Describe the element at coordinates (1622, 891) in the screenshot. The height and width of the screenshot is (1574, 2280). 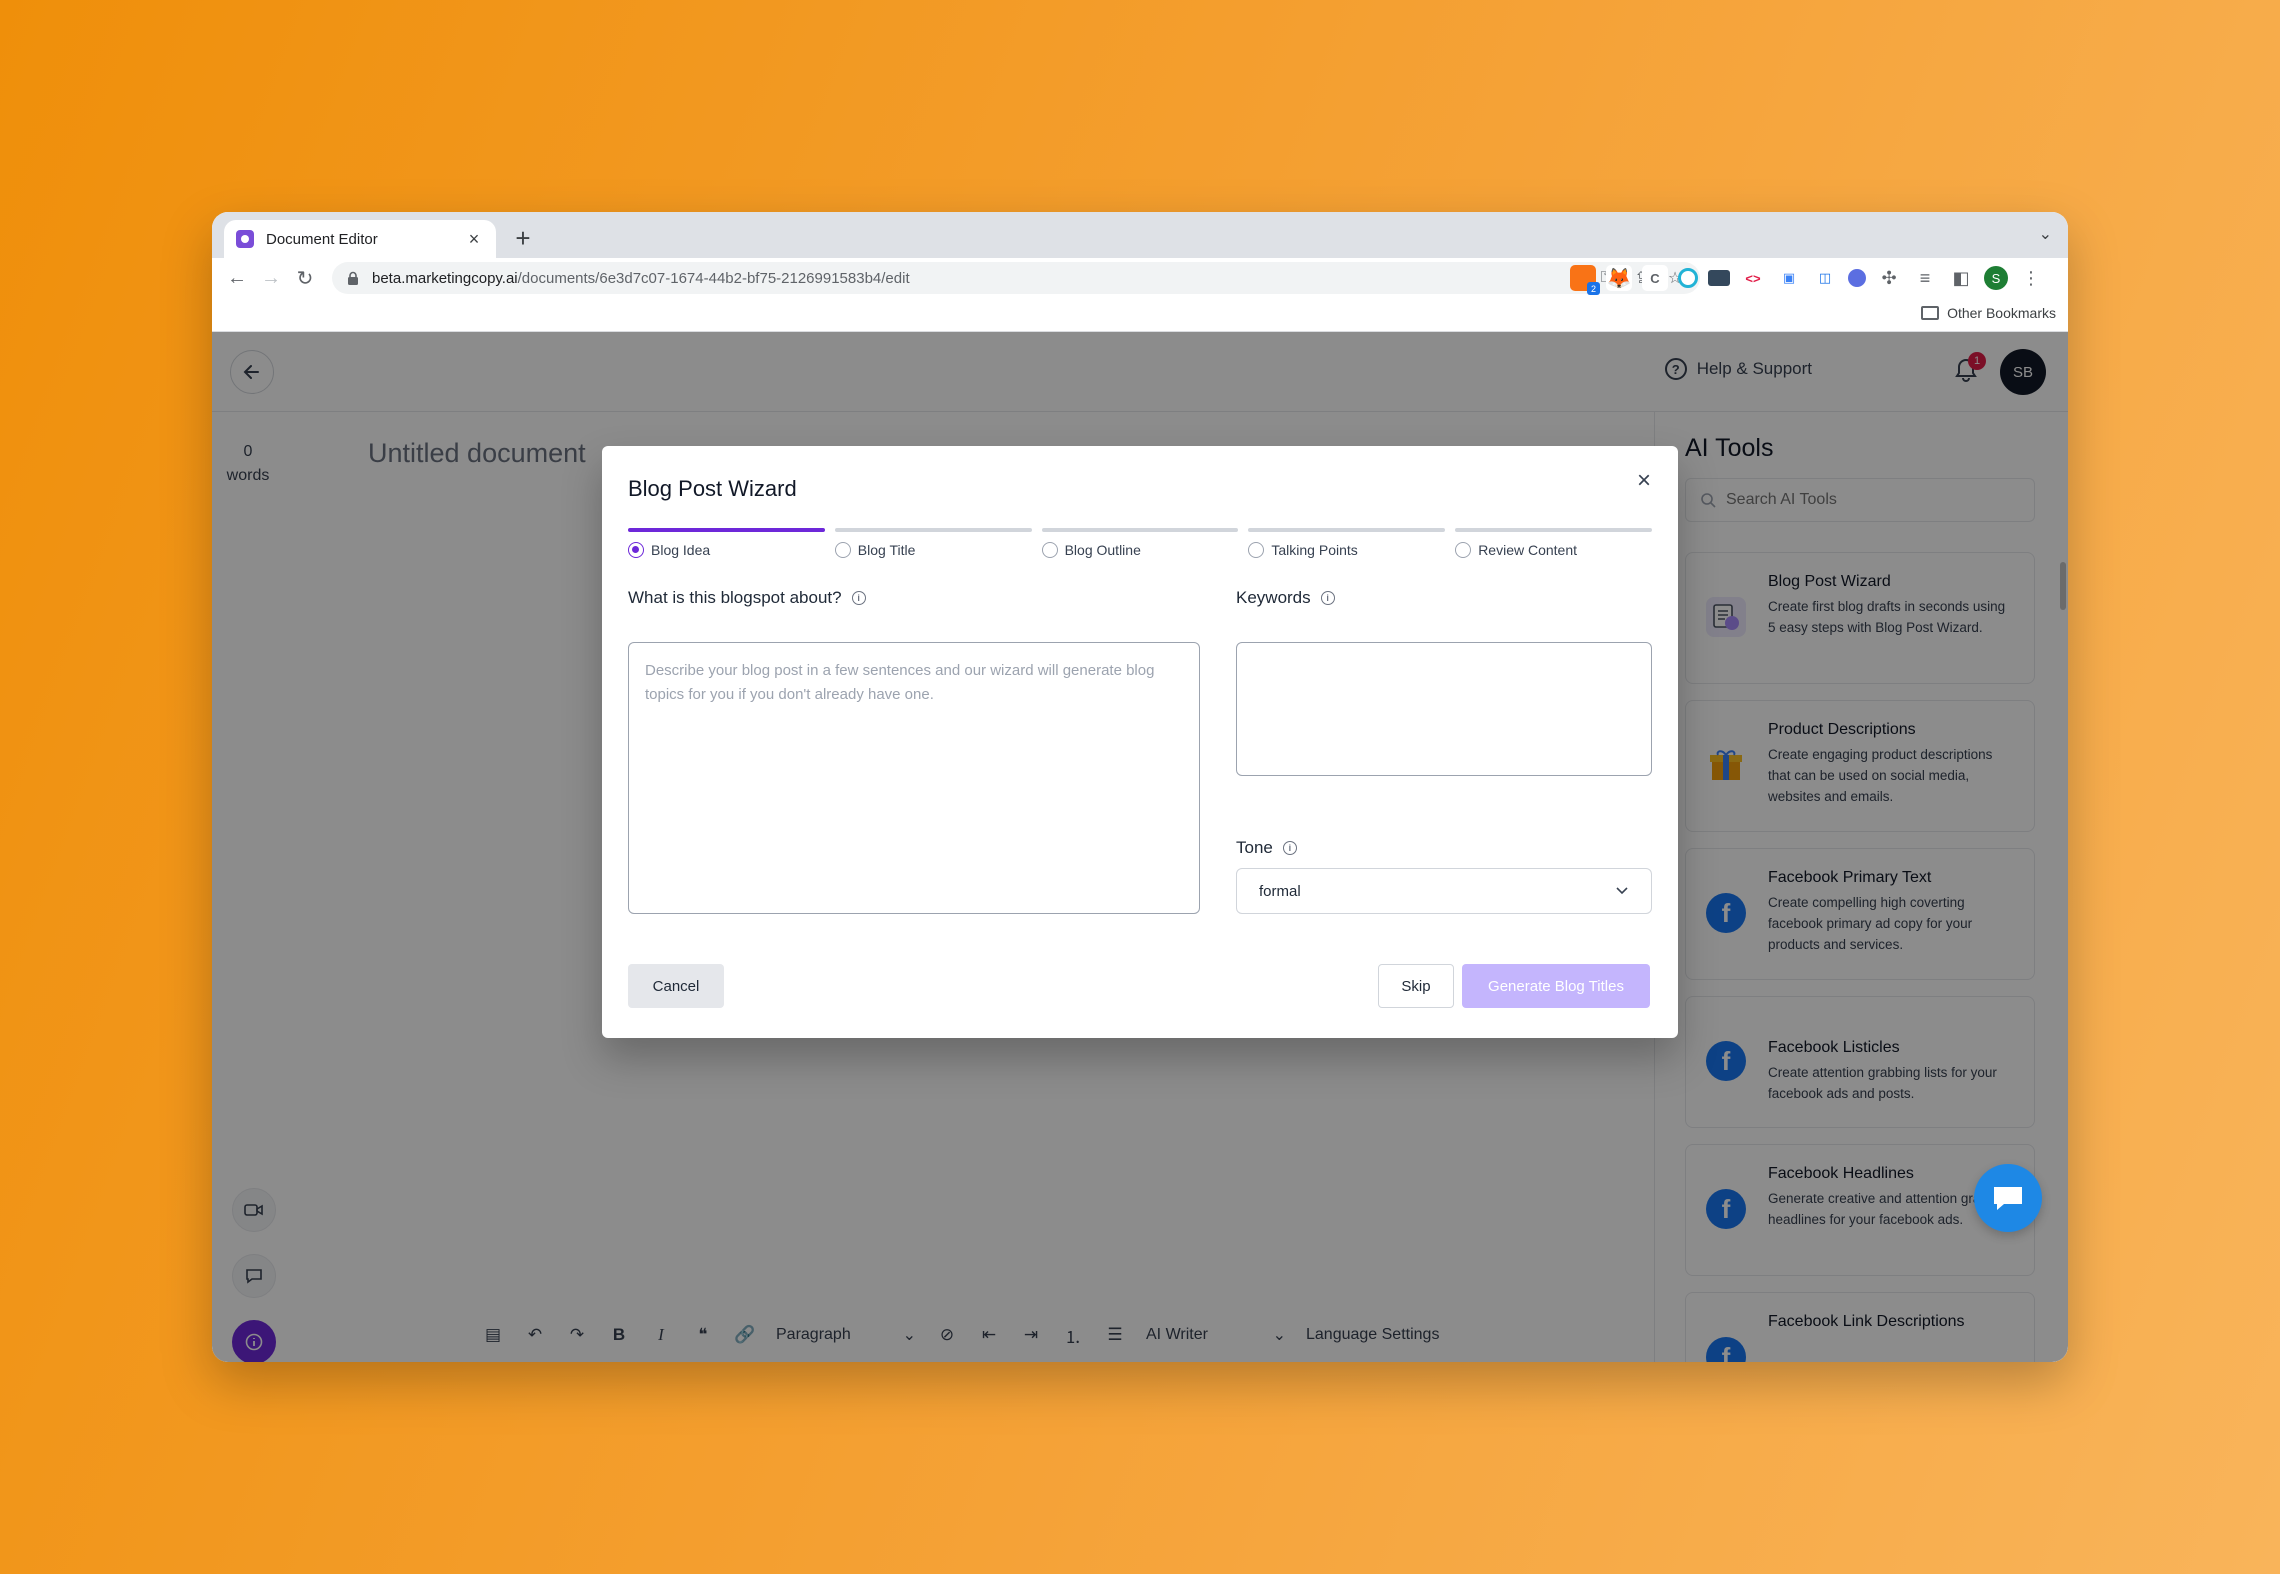
I see `chevron-down-icon` at that location.